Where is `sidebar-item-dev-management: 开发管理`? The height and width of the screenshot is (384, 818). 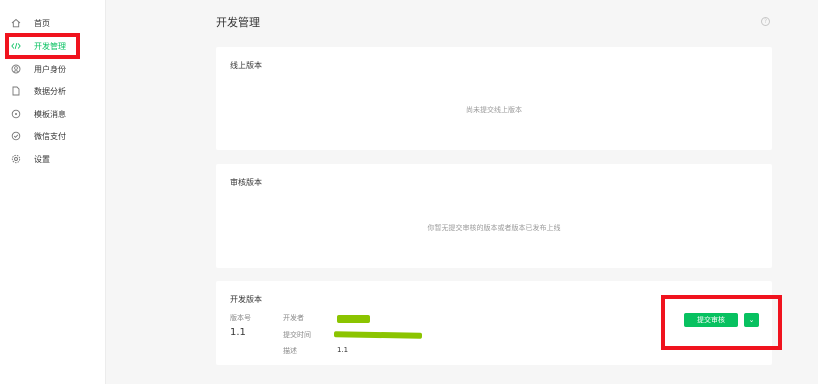 sidebar-item-dev-management: 开发管理 is located at coordinates (53, 46).